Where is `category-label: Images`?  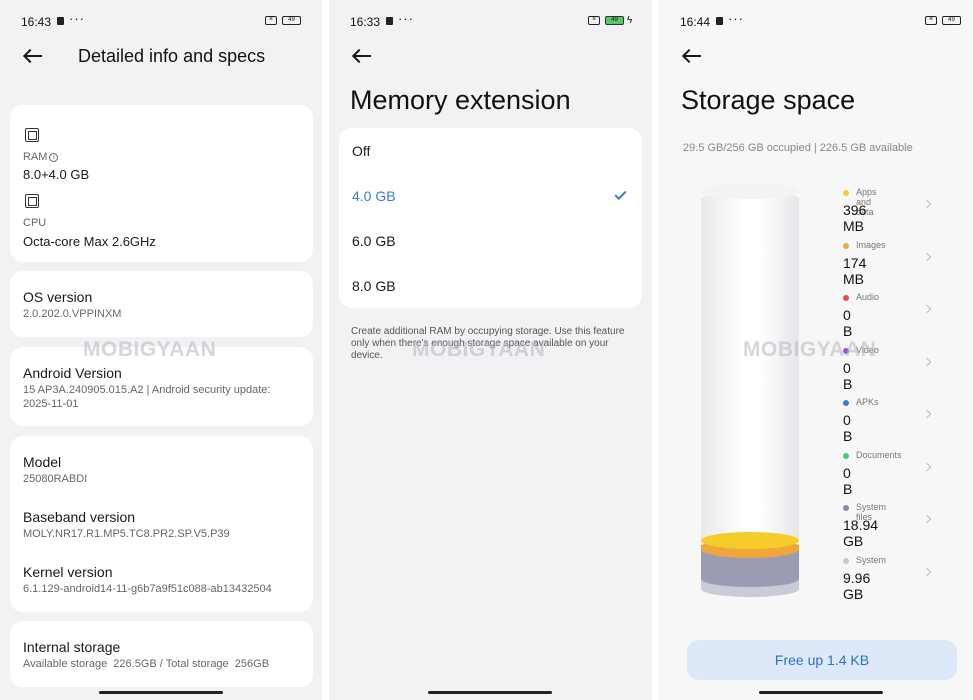
category-label: Images is located at coordinates (871, 244).